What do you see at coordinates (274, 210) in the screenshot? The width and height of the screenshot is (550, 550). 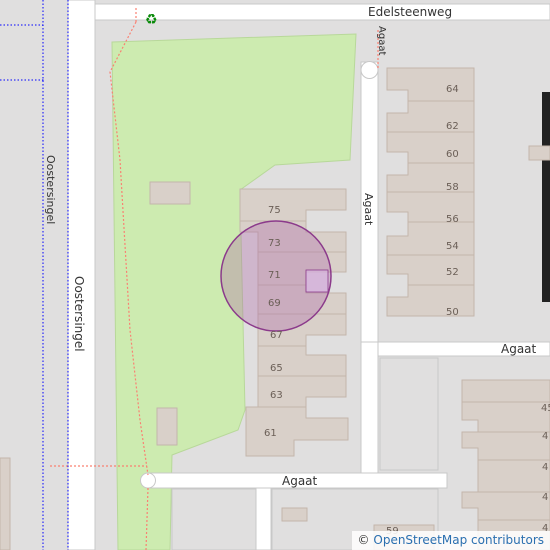 I see `house-number: 75` at bounding box center [274, 210].